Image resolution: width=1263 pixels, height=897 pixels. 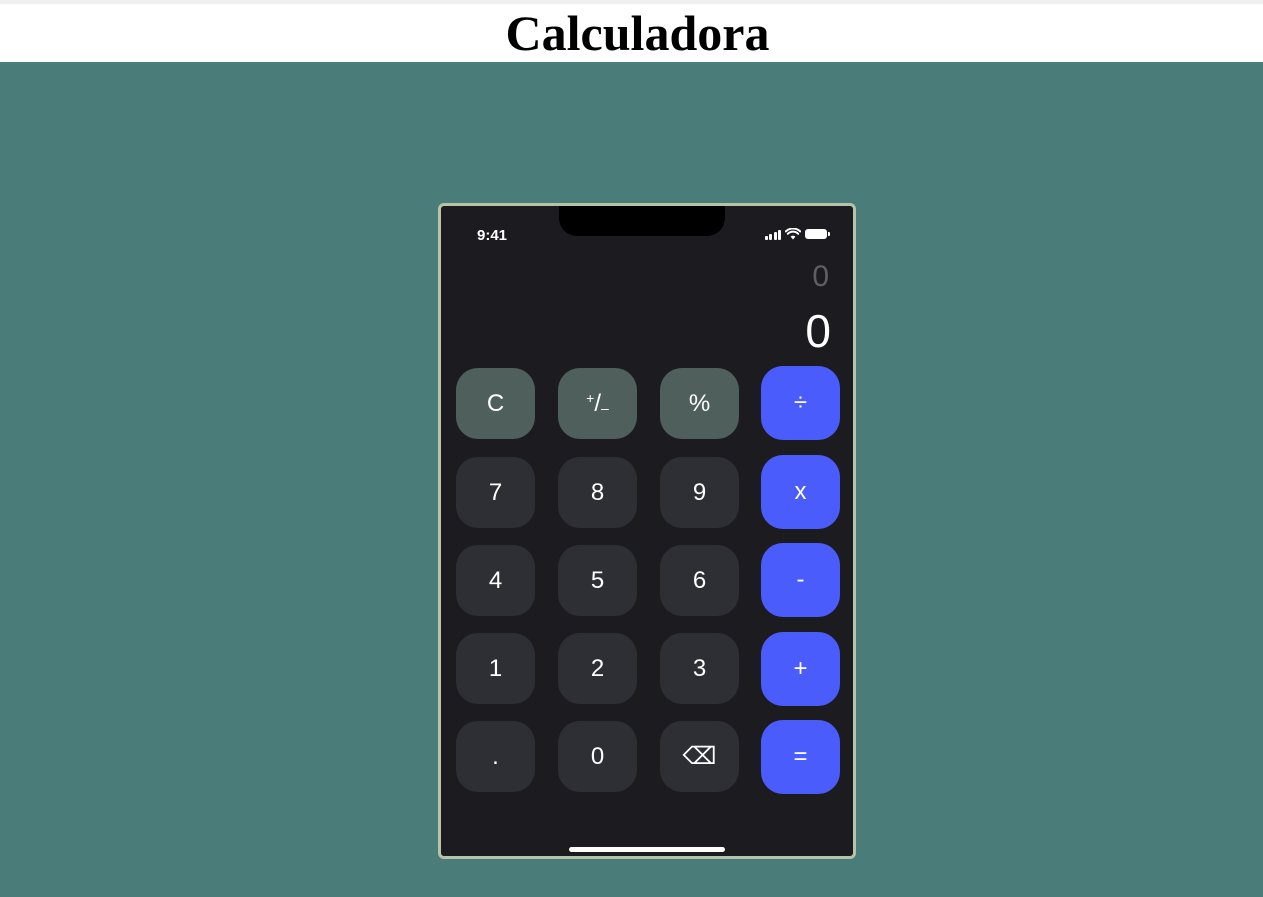 I want to click on decimal-button: ., so click(x=495, y=756).